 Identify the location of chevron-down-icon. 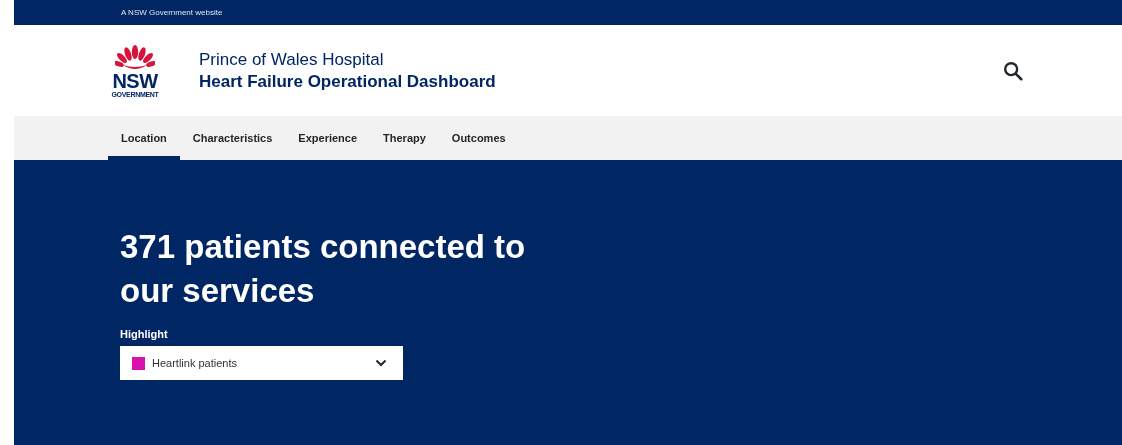
(381, 363).